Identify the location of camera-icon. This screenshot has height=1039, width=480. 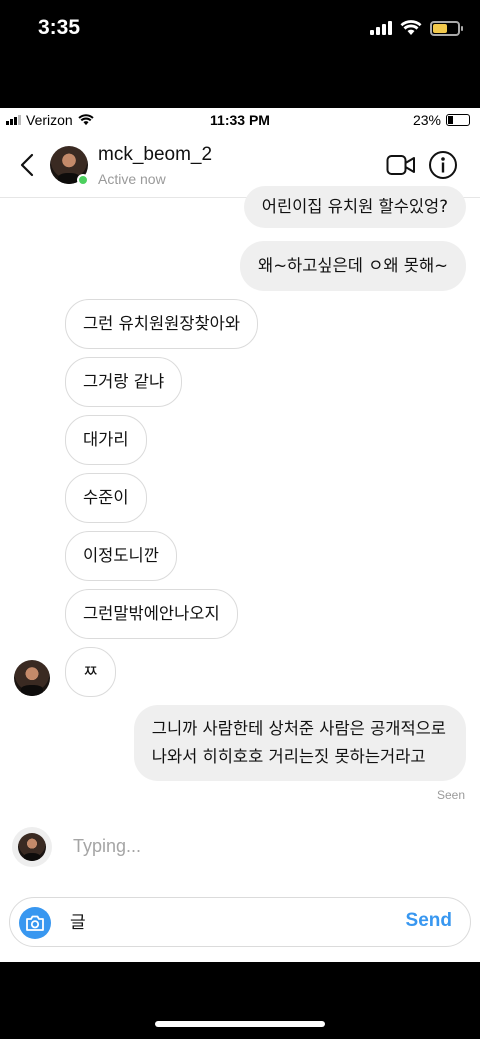
(35, 923).